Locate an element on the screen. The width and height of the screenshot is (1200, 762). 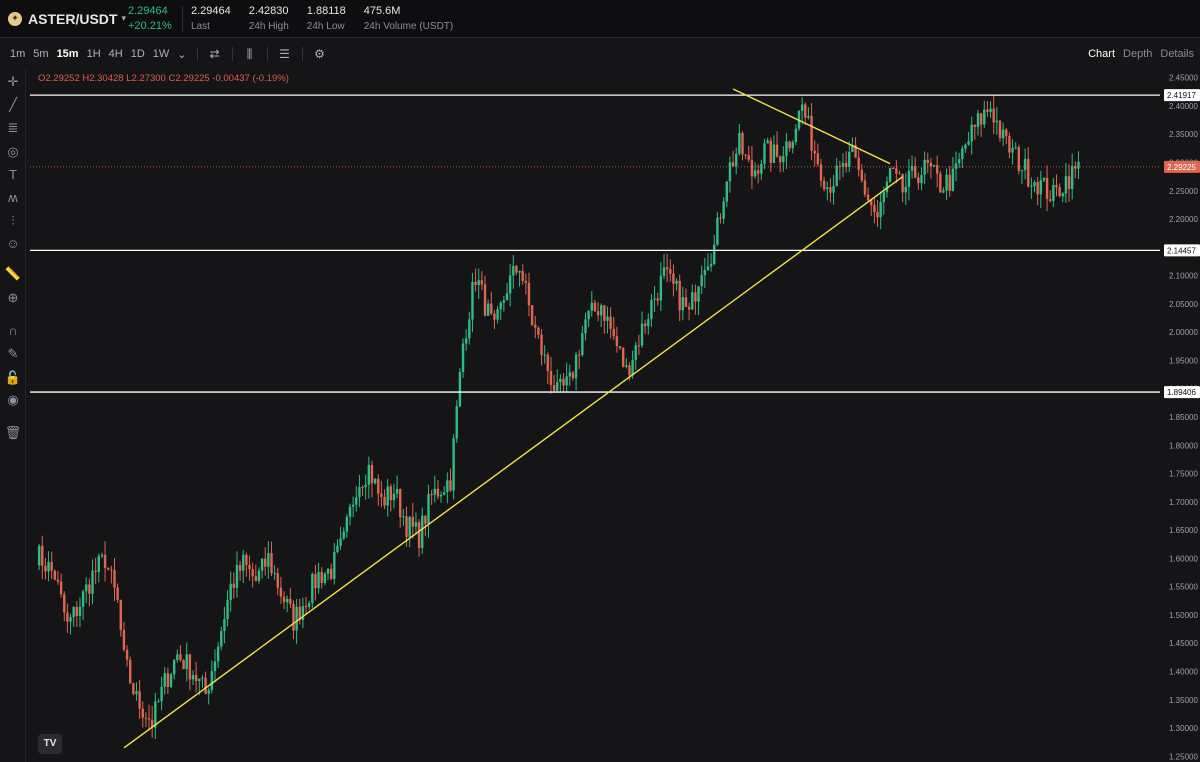
y-tick-label: 2.10000 is located at coordinates (1183, 276).